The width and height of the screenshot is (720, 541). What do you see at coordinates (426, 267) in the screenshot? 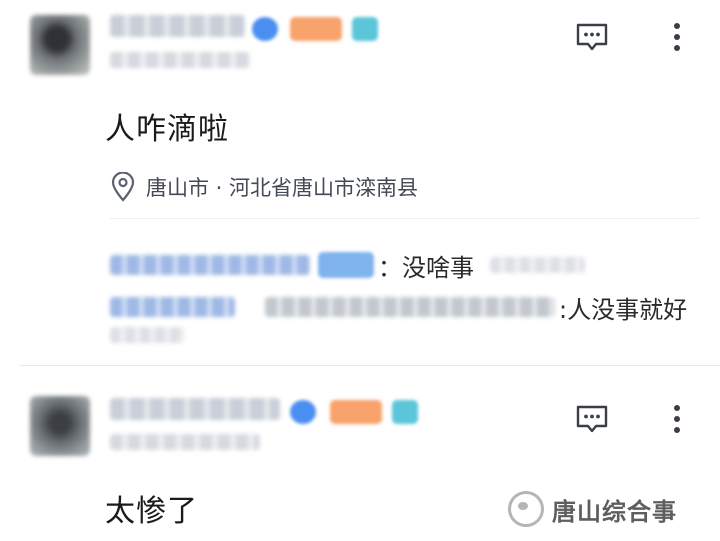
I see `comment-text: ：没啥事` at bounding box center [426, 267].